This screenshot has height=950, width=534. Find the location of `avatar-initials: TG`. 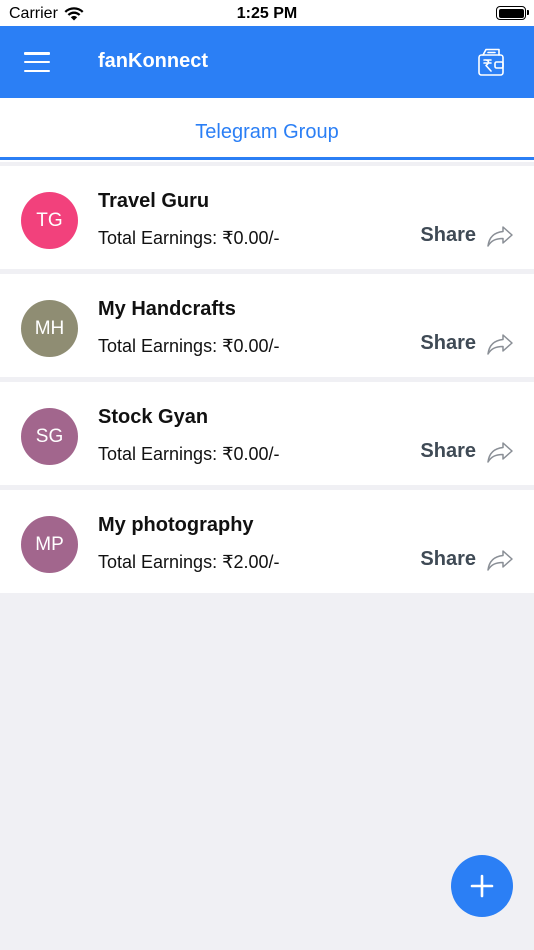

avatar-initials: TG is located at coordinates (49, 220).